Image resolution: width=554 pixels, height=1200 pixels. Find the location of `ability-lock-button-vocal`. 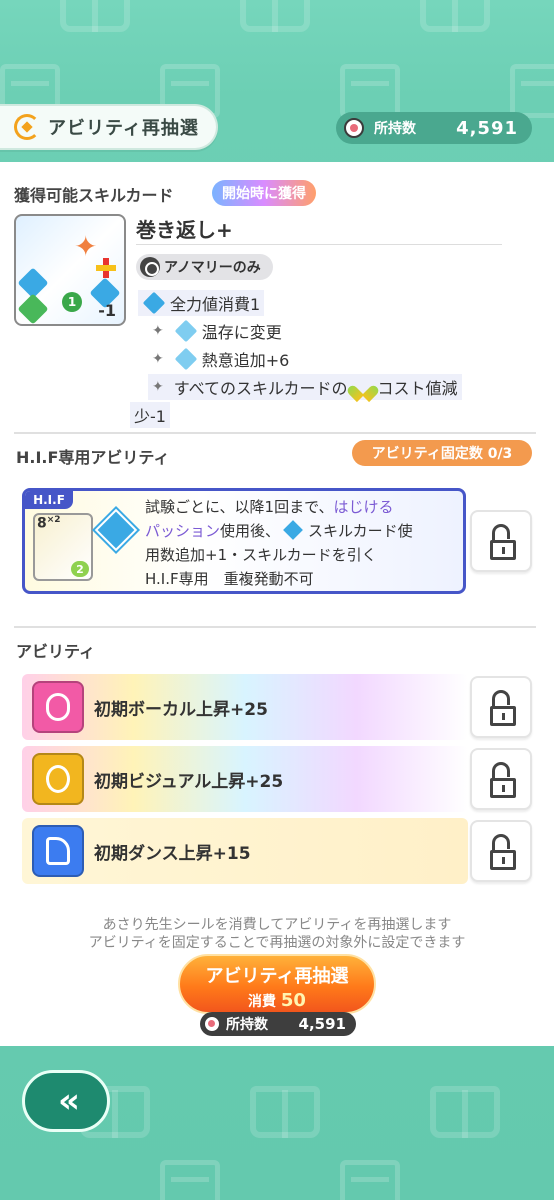

ability-lock-button-vocal is located at coordinates (501, 707).